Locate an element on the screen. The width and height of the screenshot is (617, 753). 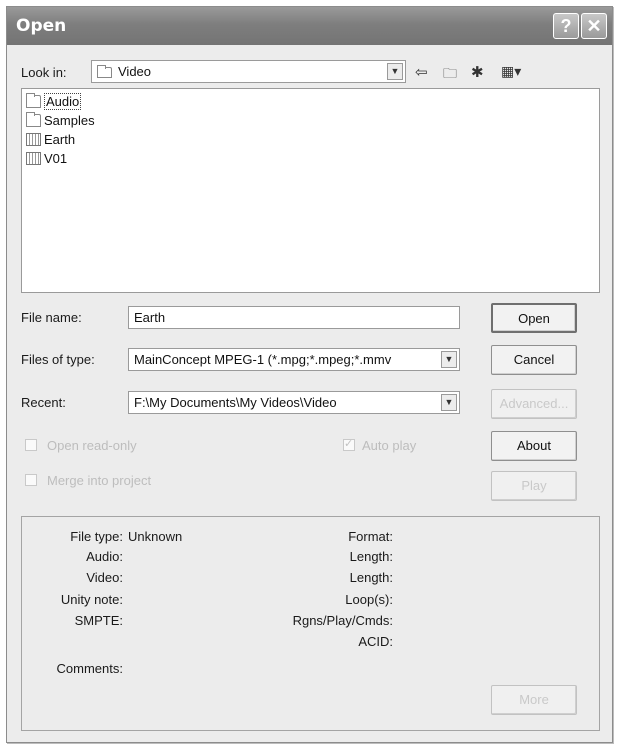
more-button: More is located at coordinates (534, 700).